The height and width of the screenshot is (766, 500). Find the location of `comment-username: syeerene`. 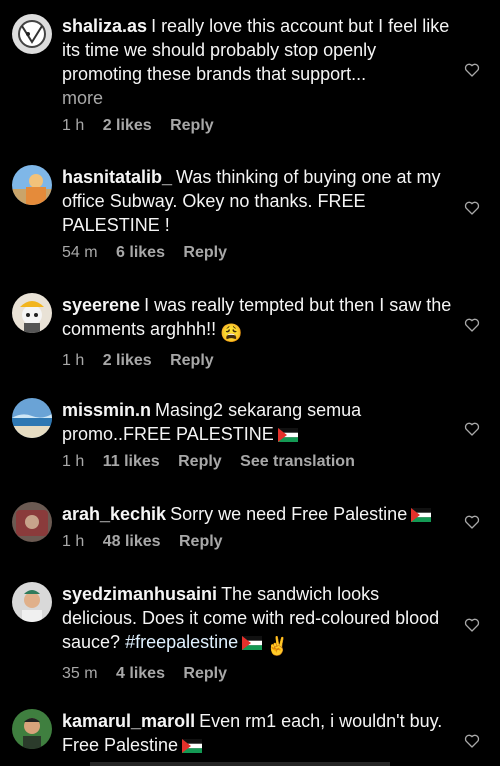

comment-username: syeerene is located at coordinates (101, 305).